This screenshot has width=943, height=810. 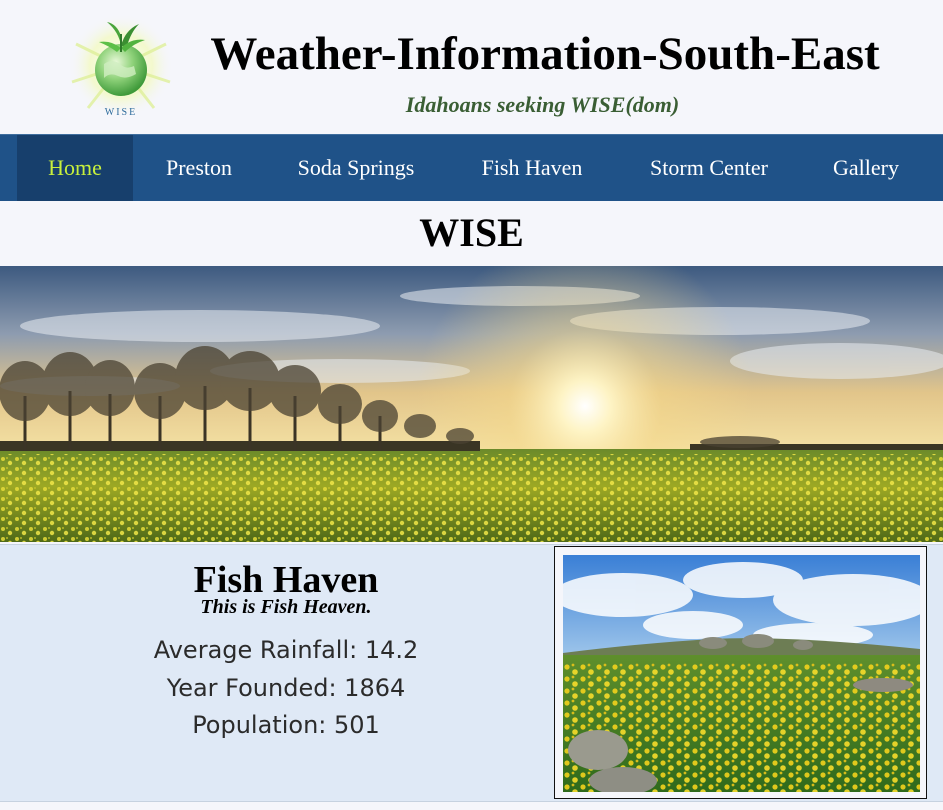 I want to click on nav-item-home: Home, so click(x=75, y=168).